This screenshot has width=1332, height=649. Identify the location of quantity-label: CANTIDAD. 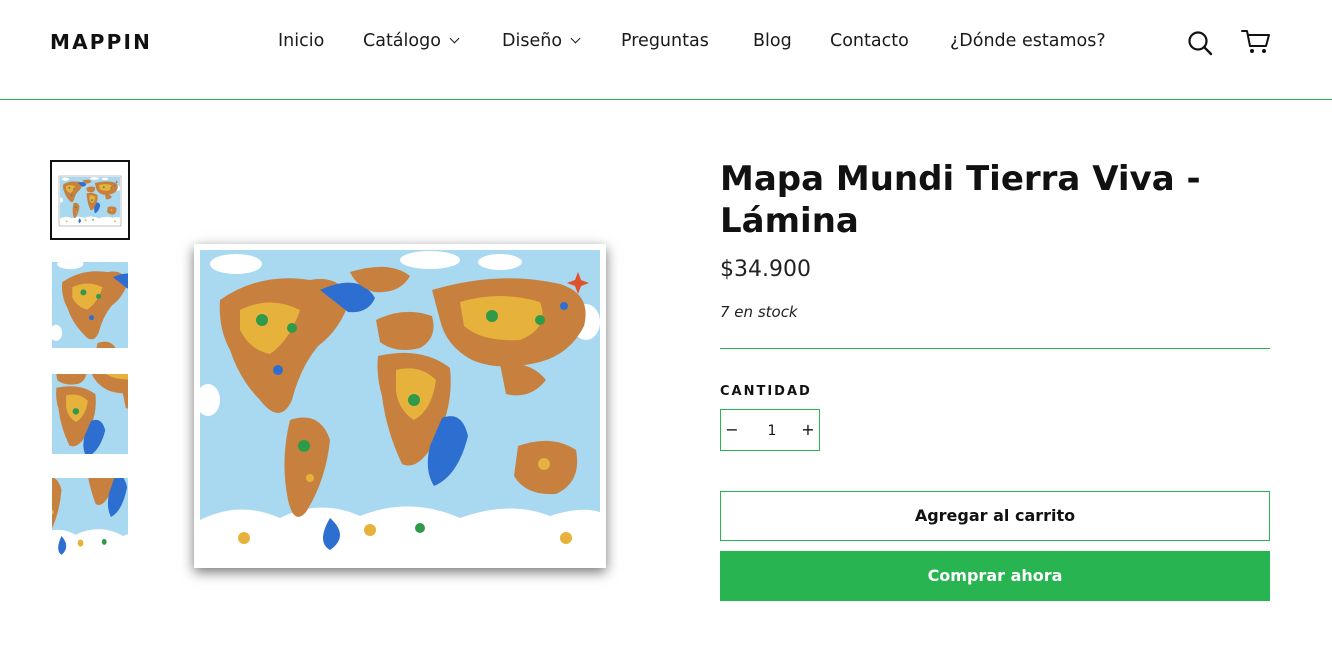
(766, 391).